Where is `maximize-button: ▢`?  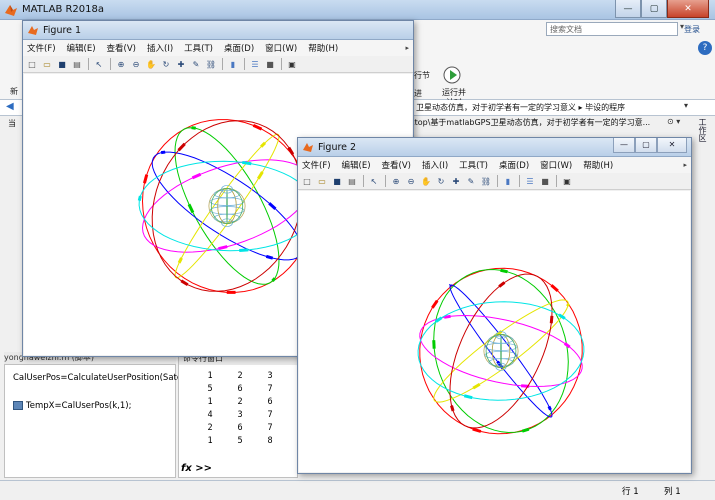 maximize-button: ▢ is located at coordinates (654, 9).